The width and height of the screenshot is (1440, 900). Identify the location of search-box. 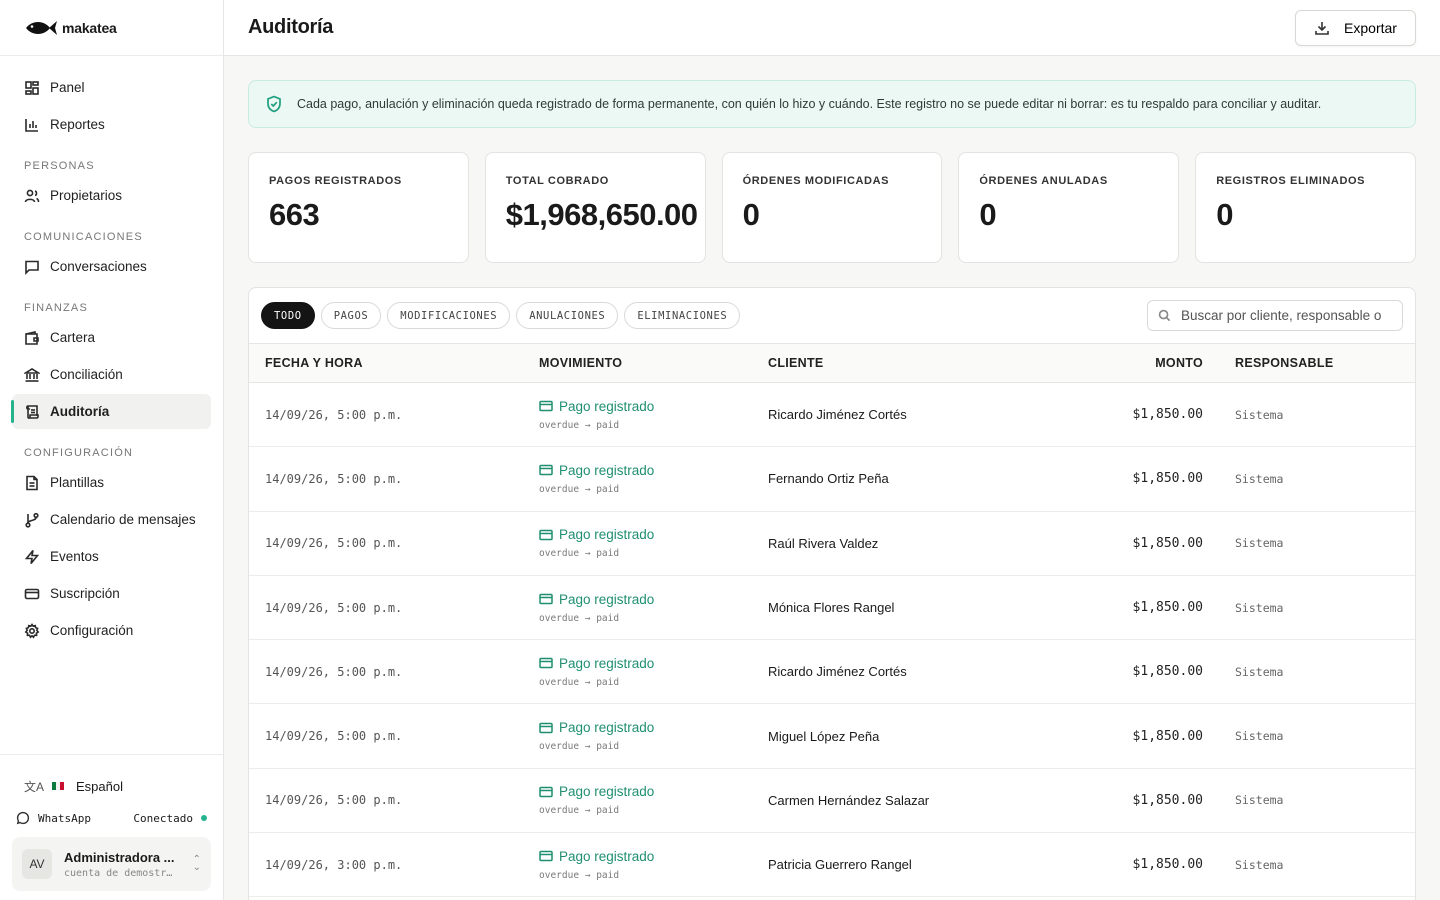
(1275, 315).